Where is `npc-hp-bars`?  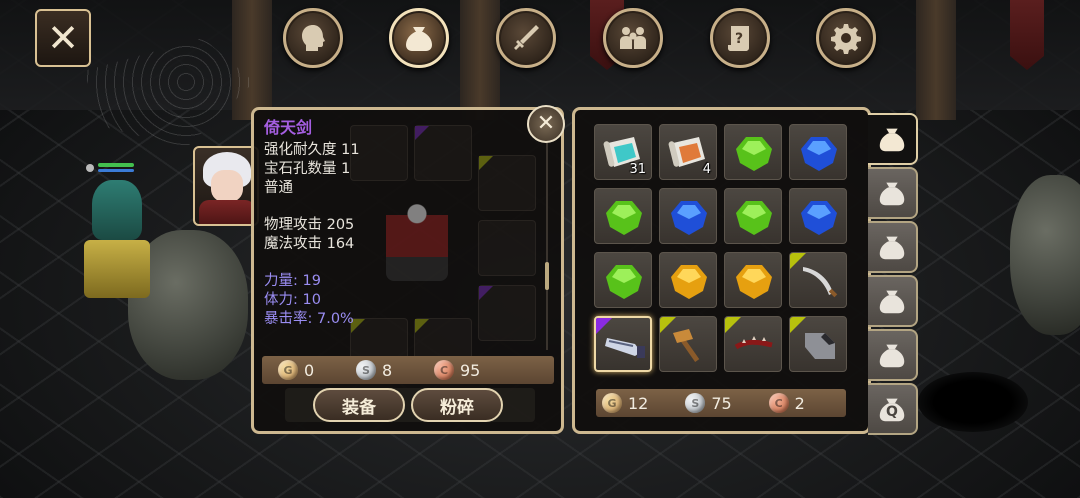 npc-hp-bars is located at coordinates (116, 168).